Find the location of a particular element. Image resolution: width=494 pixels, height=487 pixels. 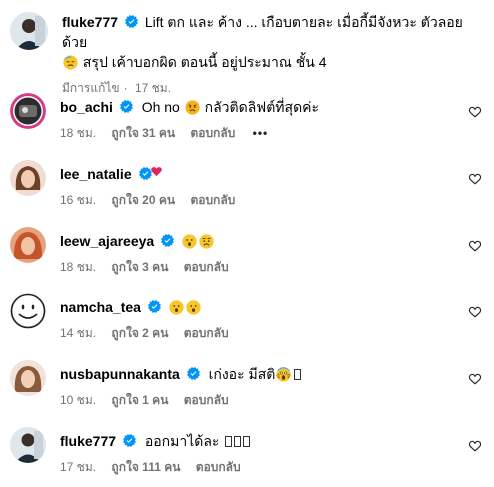

angry-face-icon is located at coordinates (192, 107).